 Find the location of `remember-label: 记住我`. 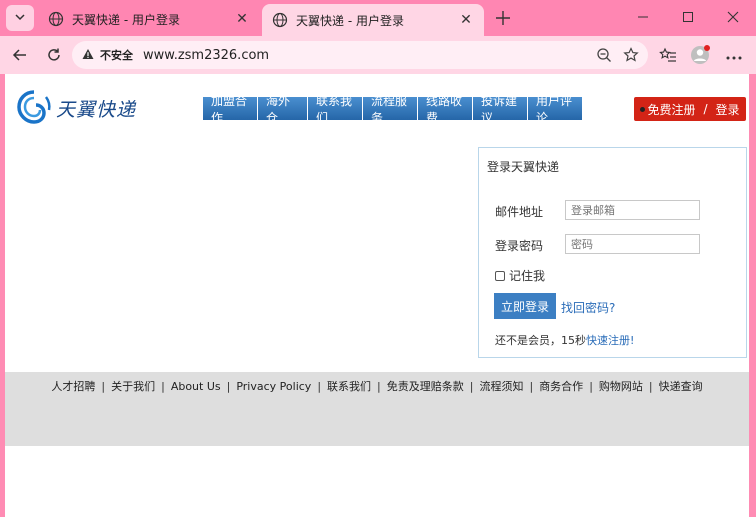

remember-label: 记住我 is located at coordinates (527, 276).